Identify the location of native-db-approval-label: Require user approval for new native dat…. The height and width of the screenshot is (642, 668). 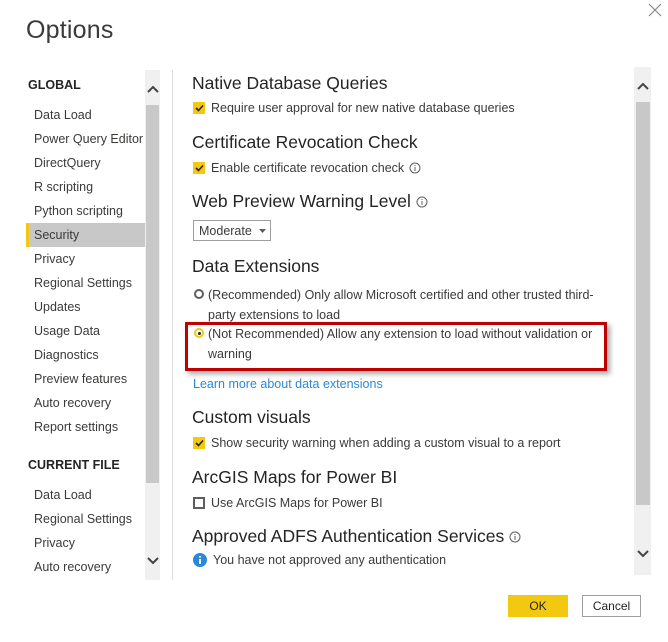
(363, 108).